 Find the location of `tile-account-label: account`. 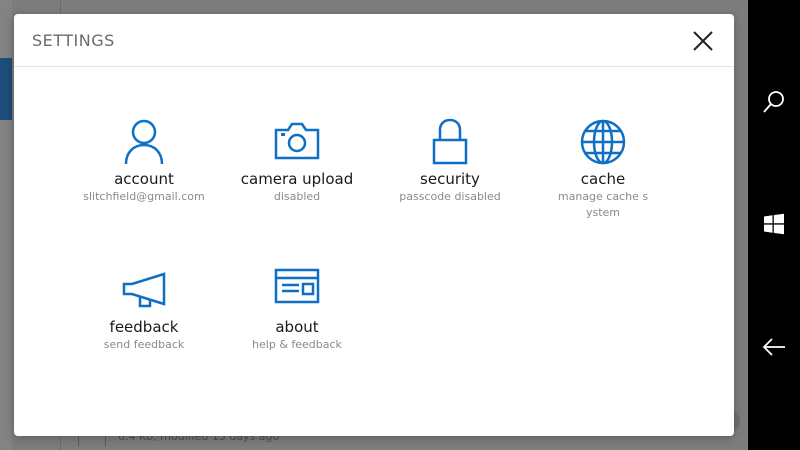

tile-account-label: account is located at coordinates (144, 179).